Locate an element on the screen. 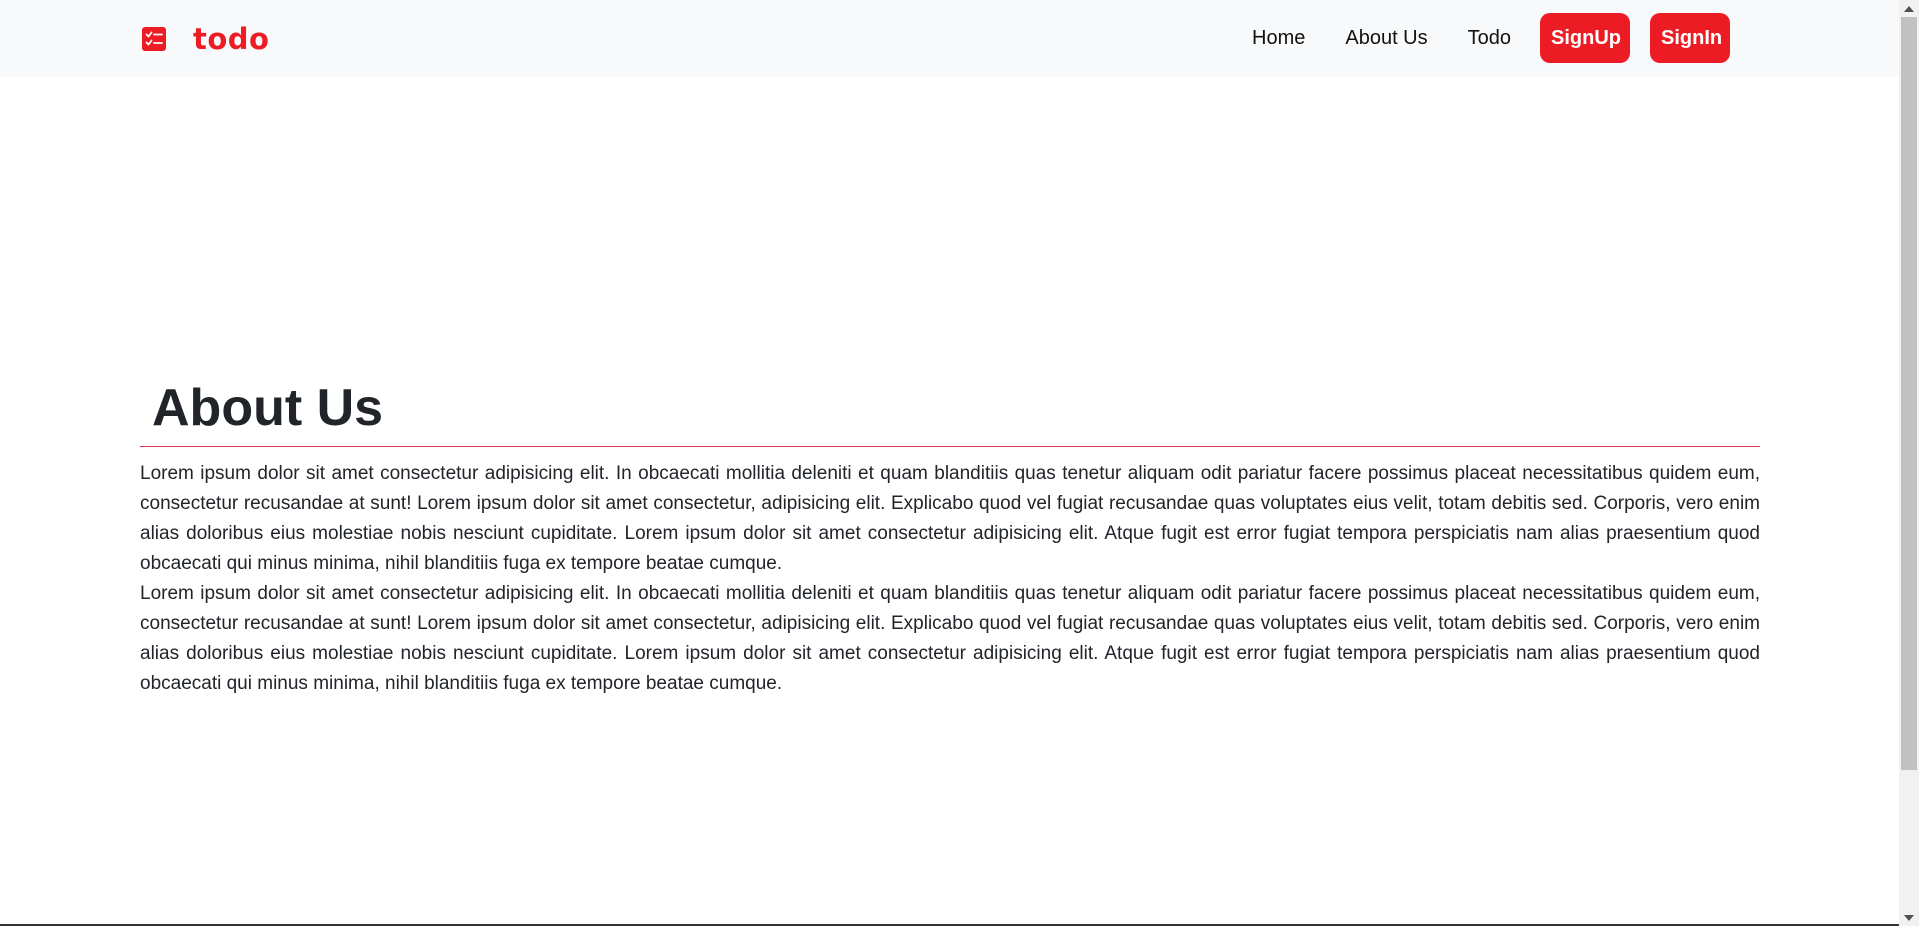  nav-link-home: Home is located at coordinates (1278, 38).